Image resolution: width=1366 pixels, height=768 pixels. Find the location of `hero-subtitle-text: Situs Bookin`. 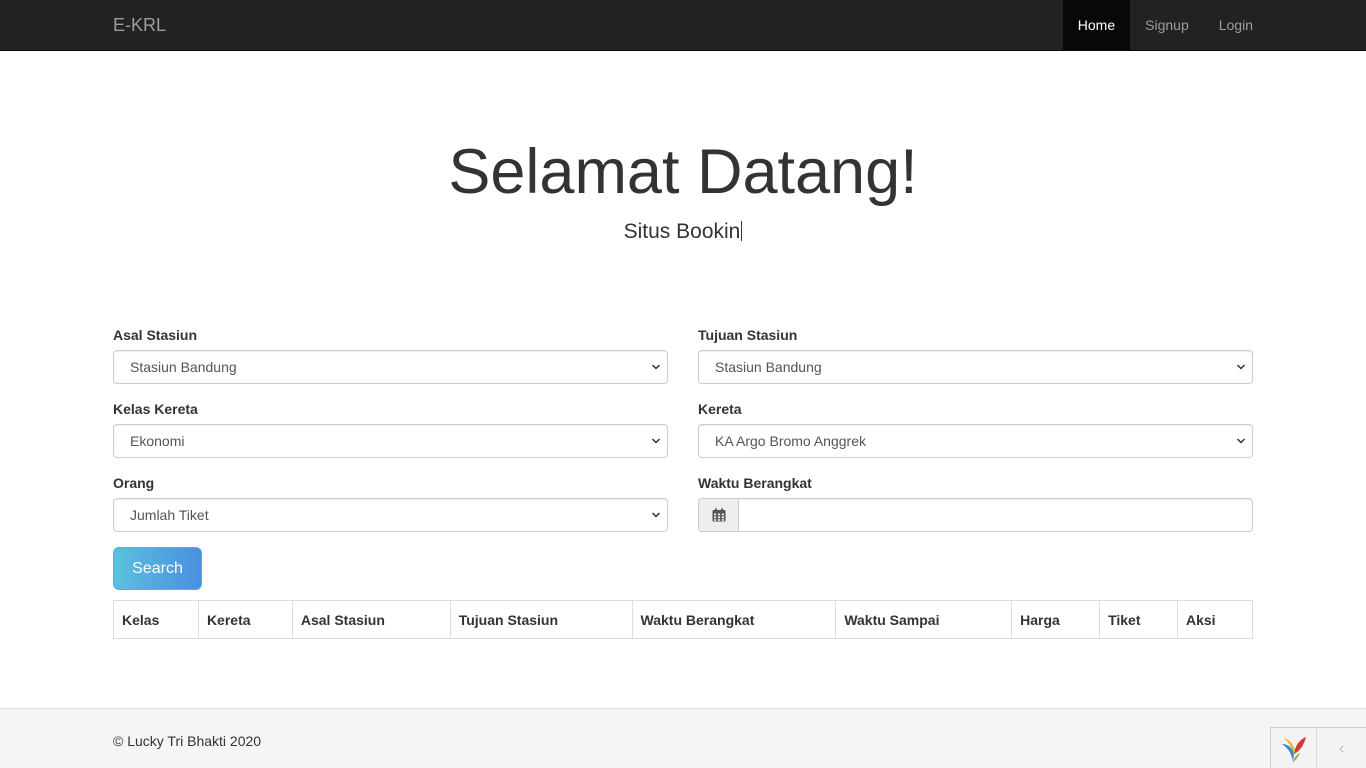

hero-subtitle-text: Situs Bookin is located at coordinates (682, 231).